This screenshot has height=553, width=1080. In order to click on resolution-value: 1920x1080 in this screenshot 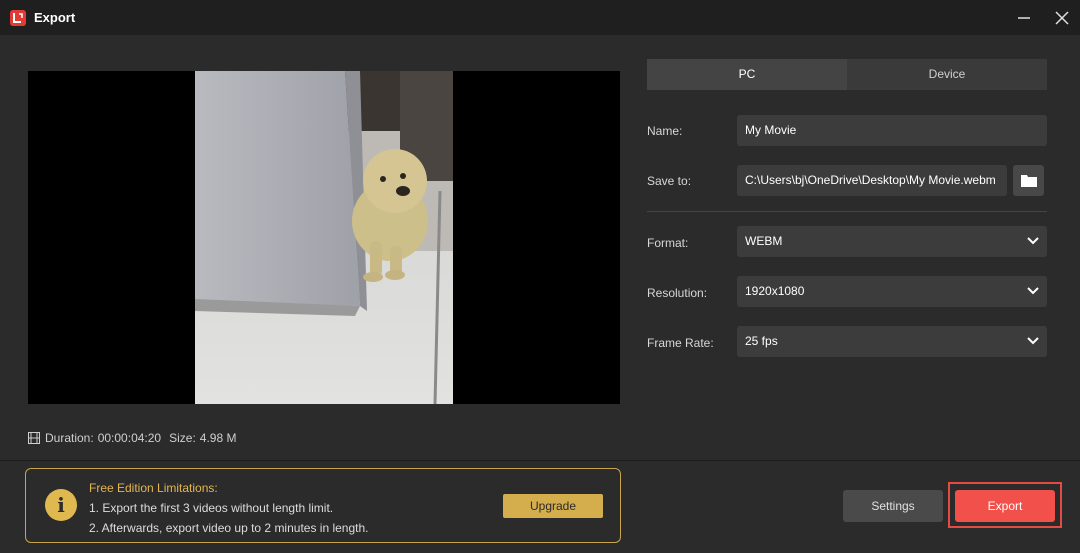, I will do `click(775, 291)`.